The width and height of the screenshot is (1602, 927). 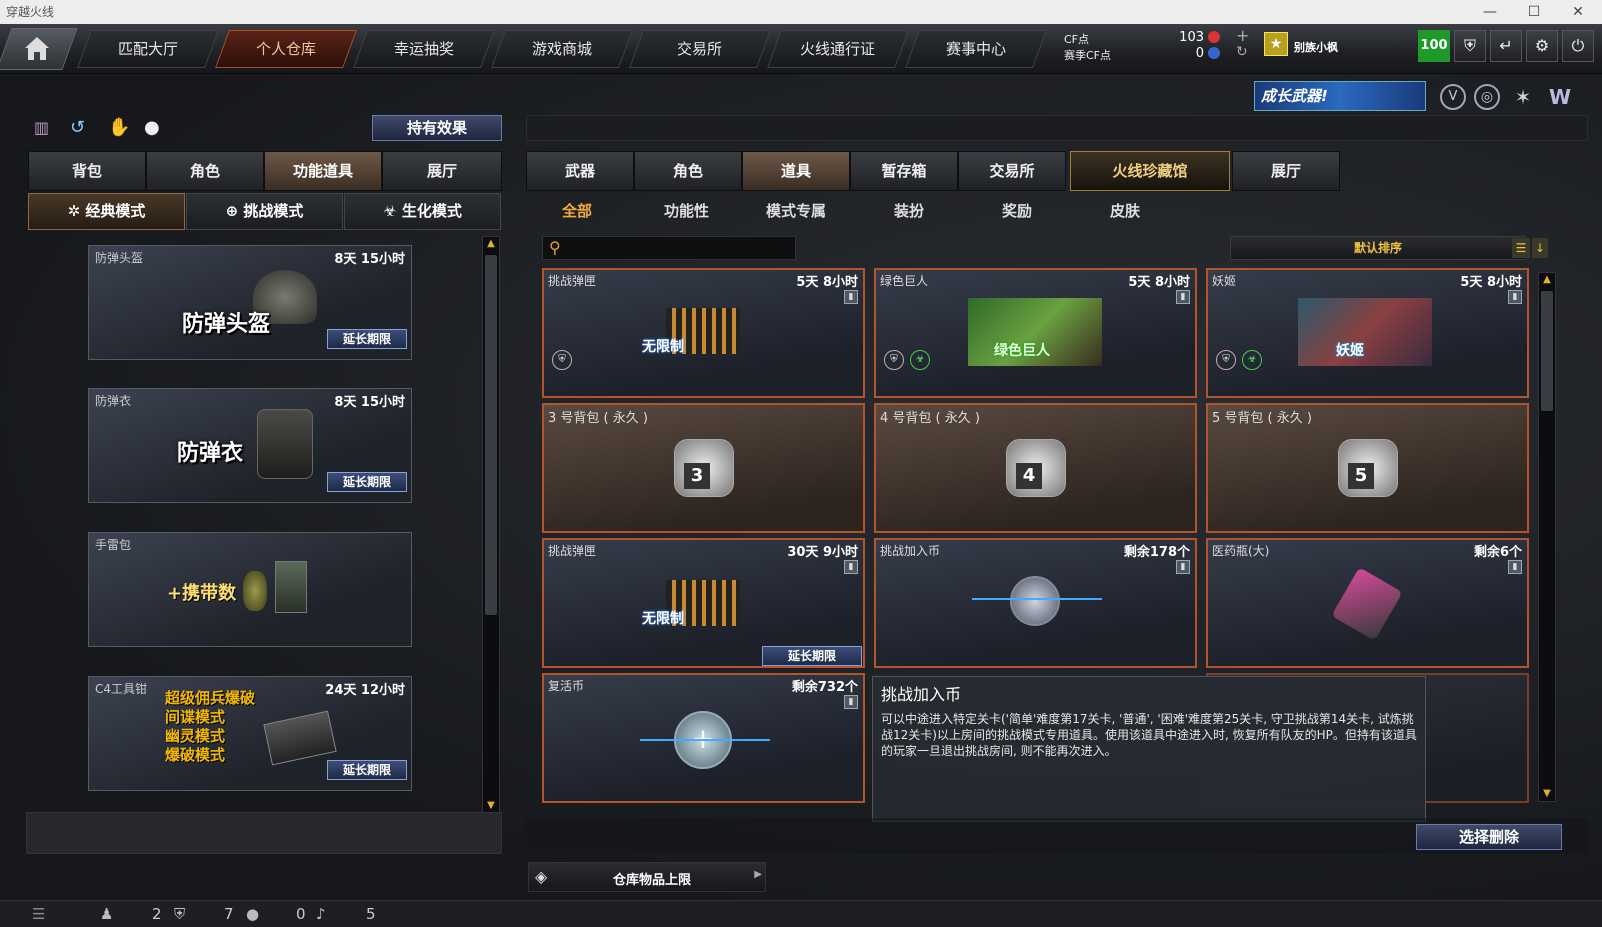 What do you see at coordinates (1521, 248) in the screenshot?
I see `list-view-icon: ☰` at bounding box center [1521, 248].